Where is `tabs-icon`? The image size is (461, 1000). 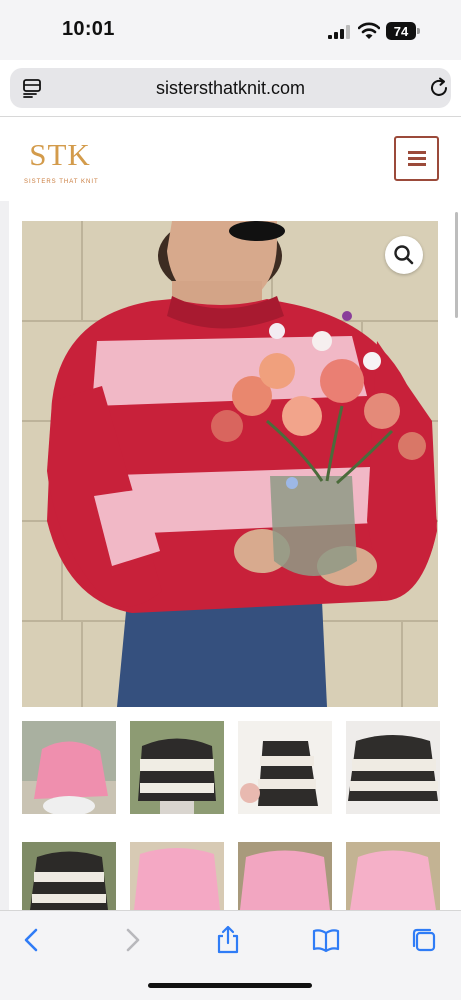 tabs-icon is located at coordinates (424, 940).